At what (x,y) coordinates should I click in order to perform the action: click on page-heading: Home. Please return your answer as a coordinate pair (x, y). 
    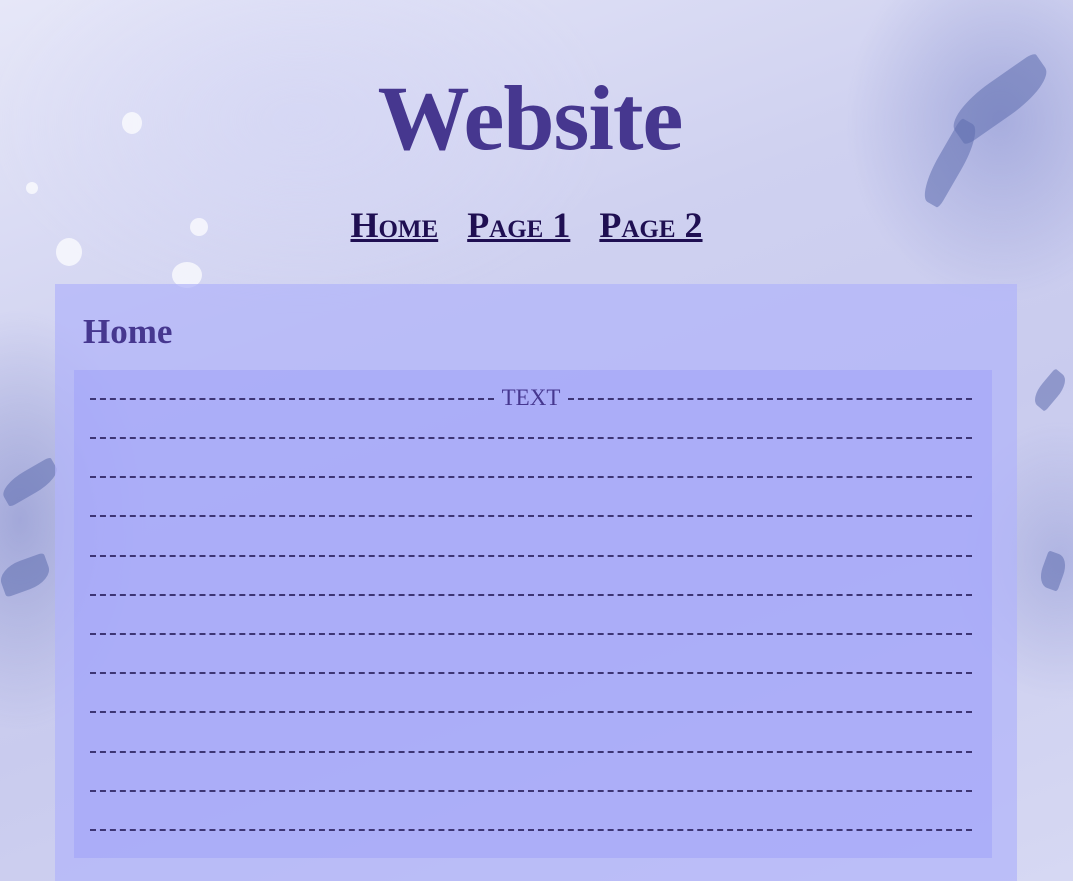
    Looking at the image, I should click on (128, 331).